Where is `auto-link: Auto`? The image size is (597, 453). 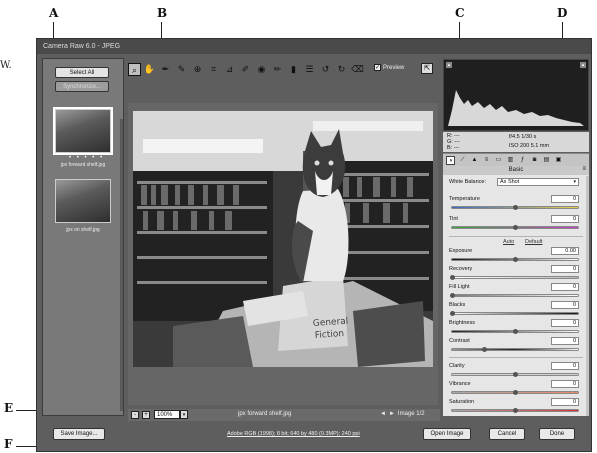
auto-link: Auto is located at coordinates (508, 242).